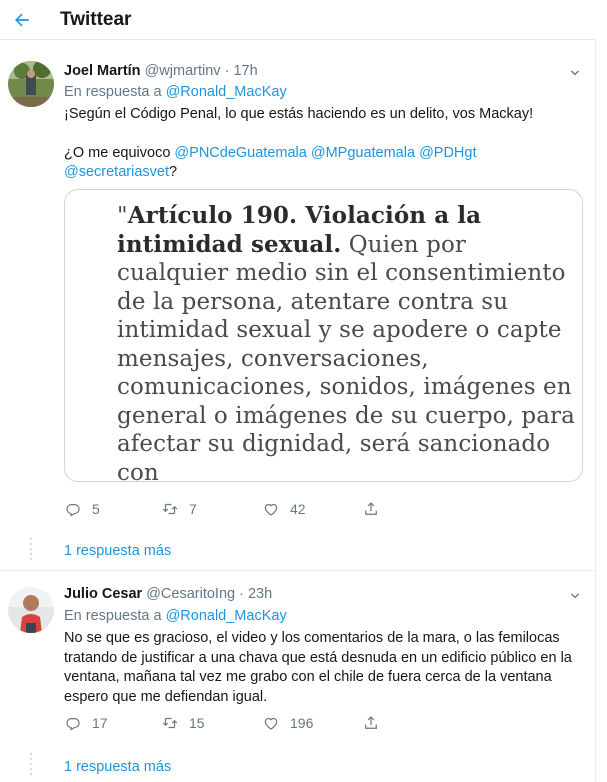 This screenshot has height=782, width=607. What do you see at coordinates (116, 172) in the screenshot?
I see `mention-link: @secretariasvet` at bounding box center [116, 172].